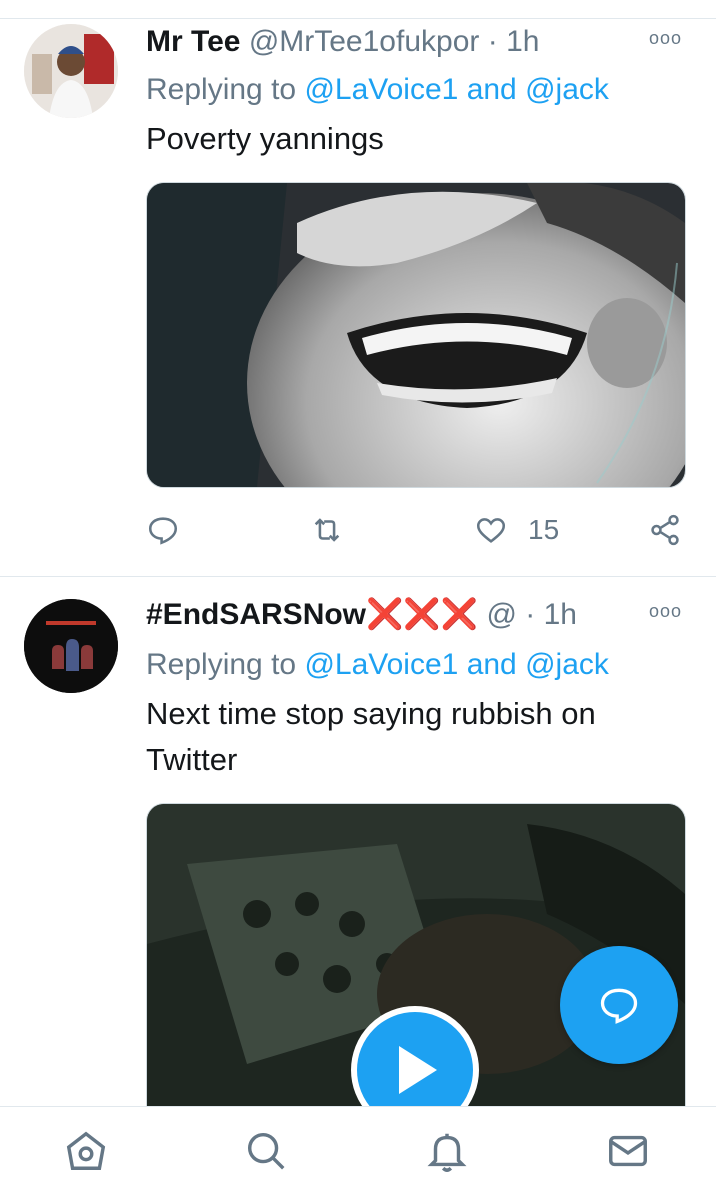  I want to click on nav-messages, so click(628, 1151).